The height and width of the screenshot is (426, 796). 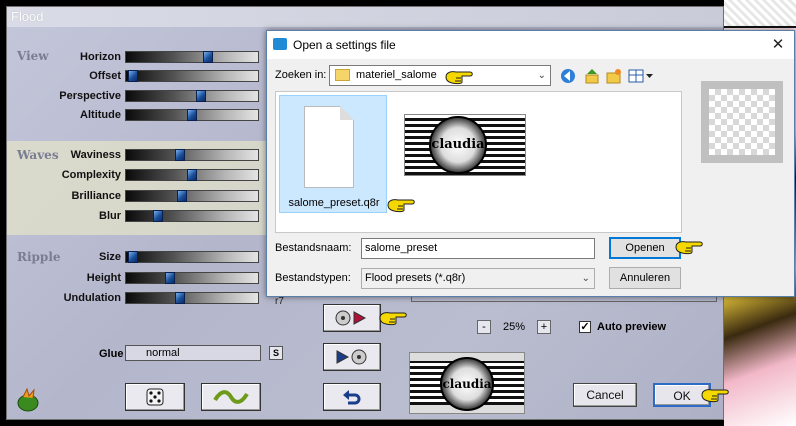 What do you see at coordinates (592, 76) in the screenshot?
I see `up-folder-icon` at bounding box center [592, 76].